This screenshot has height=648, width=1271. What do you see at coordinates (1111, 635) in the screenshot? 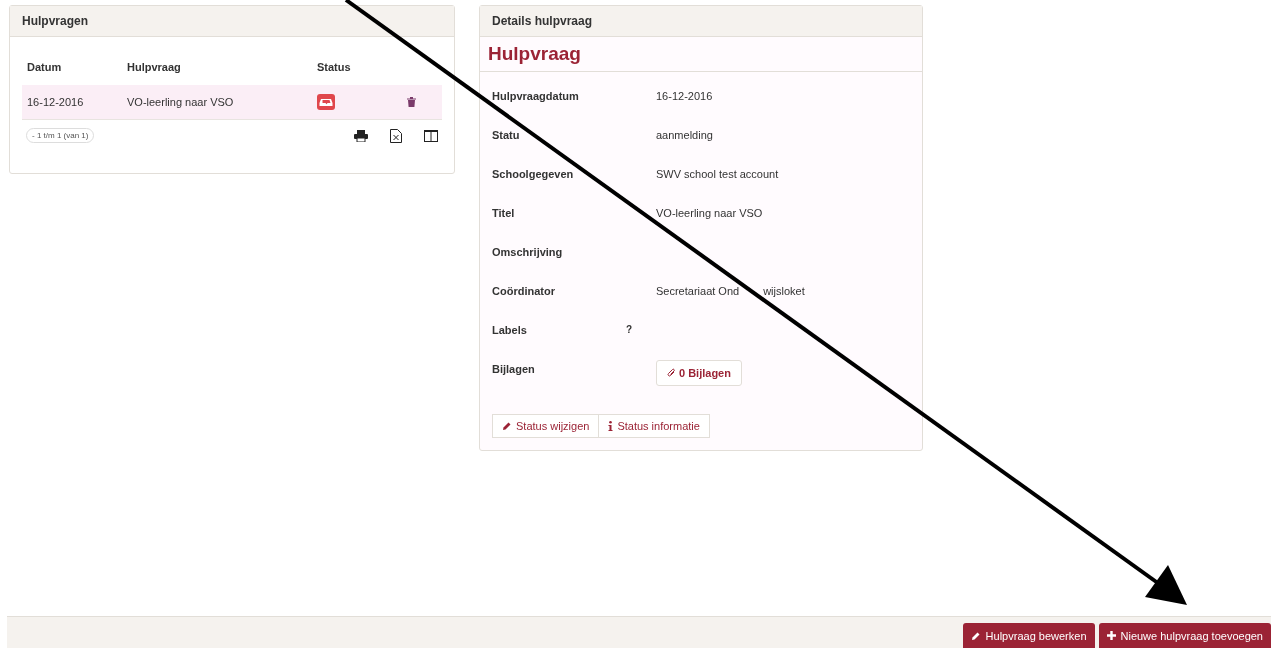
I see `plus-icon` at bounding box center [1111, 635].